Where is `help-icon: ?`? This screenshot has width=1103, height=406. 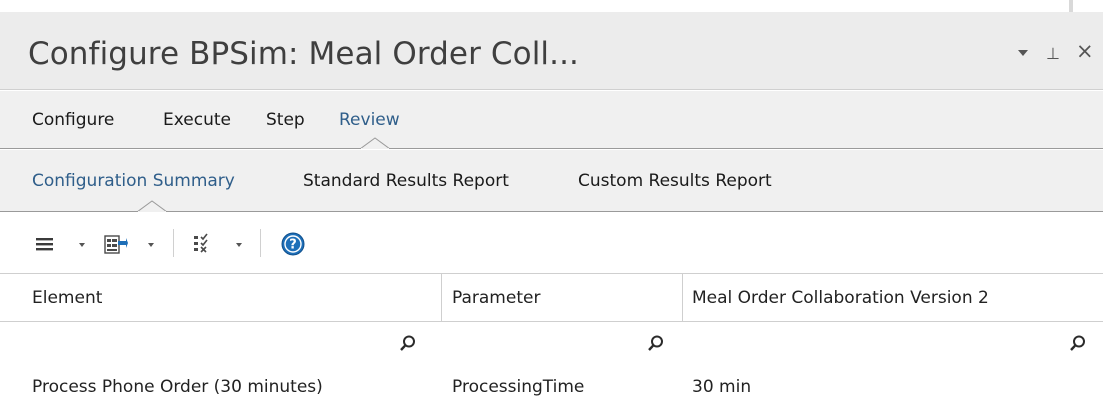 help-icon: ? is located at coordinates (293, 244).